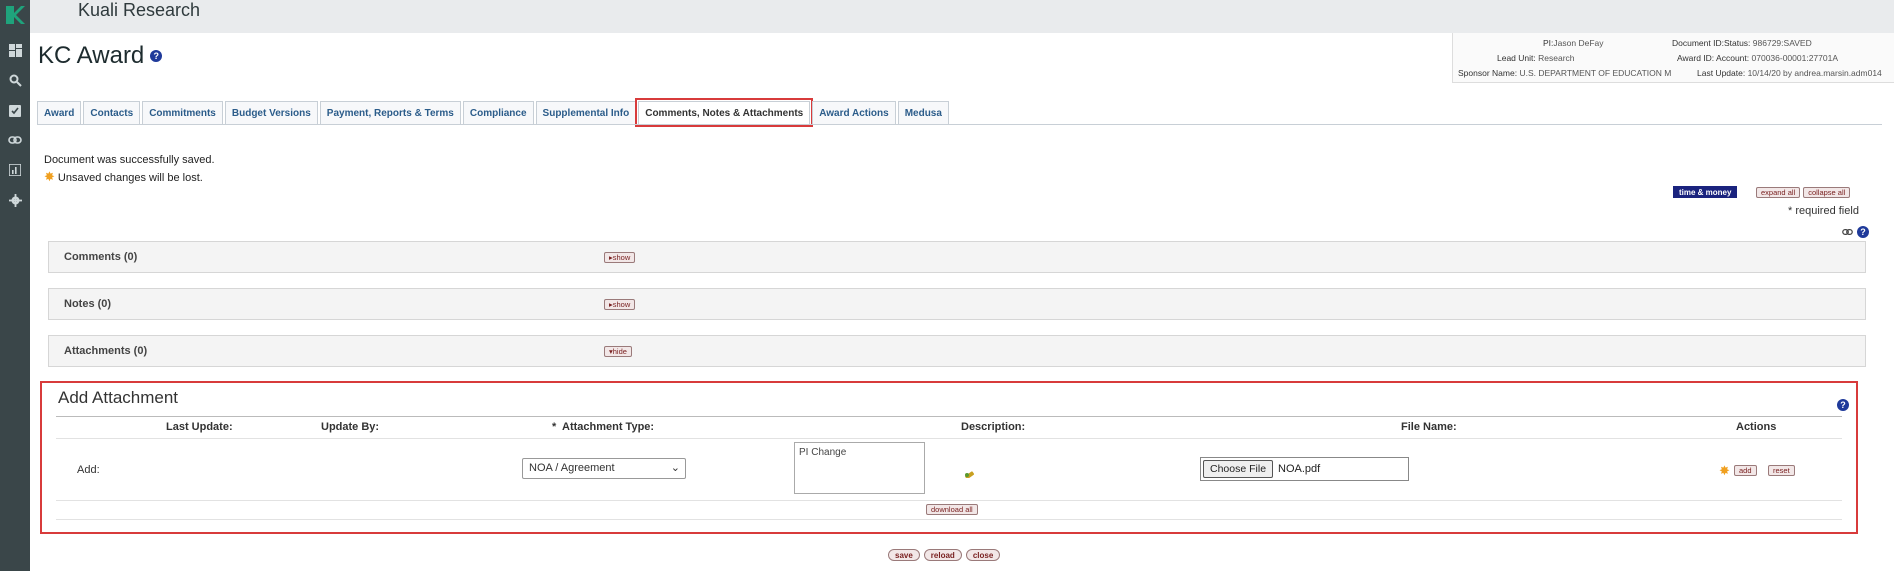  I want to click on tab-comments-notes-attachments: Comments, Notes & Attachments, so click(724, 112).